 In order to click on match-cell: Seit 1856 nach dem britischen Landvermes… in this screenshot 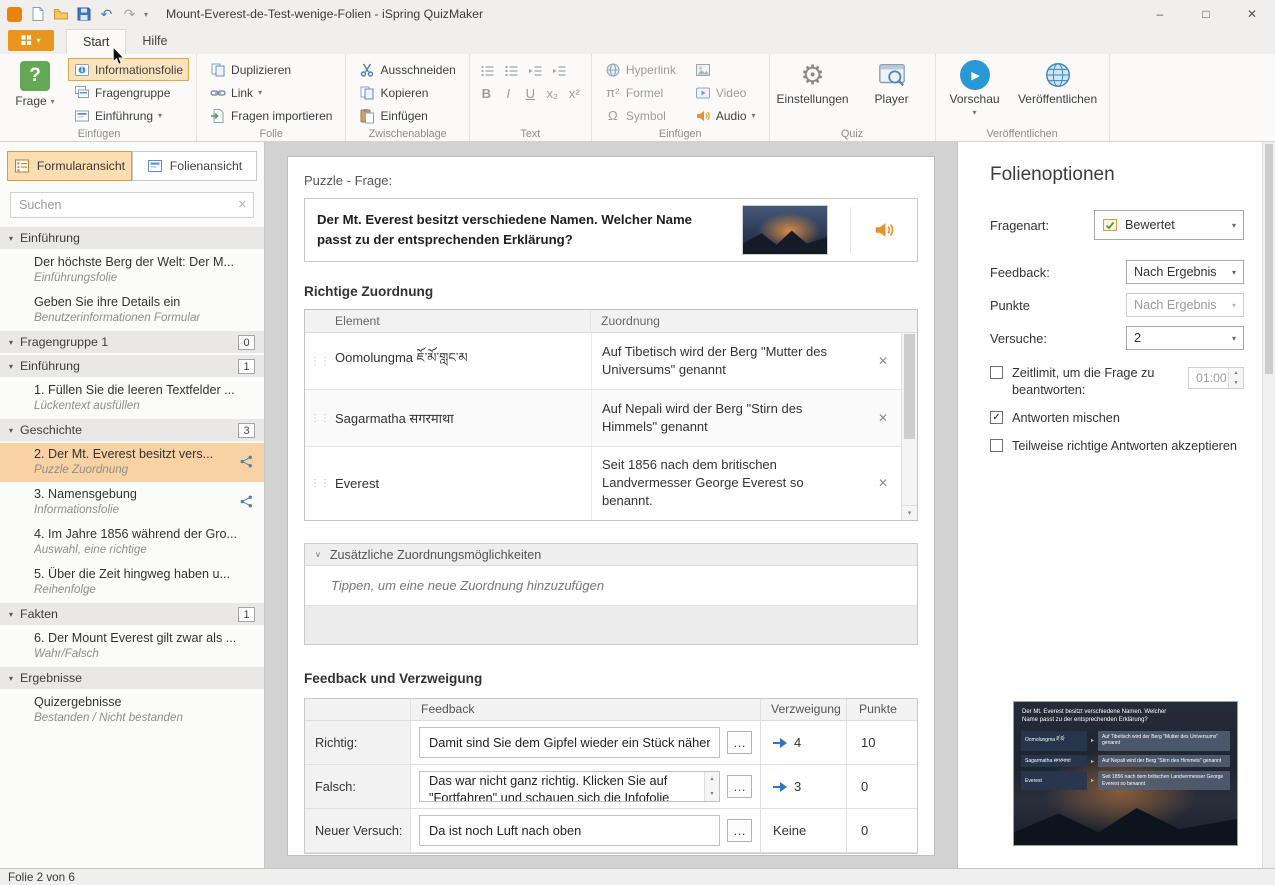, I will do `click(728, 483)`.